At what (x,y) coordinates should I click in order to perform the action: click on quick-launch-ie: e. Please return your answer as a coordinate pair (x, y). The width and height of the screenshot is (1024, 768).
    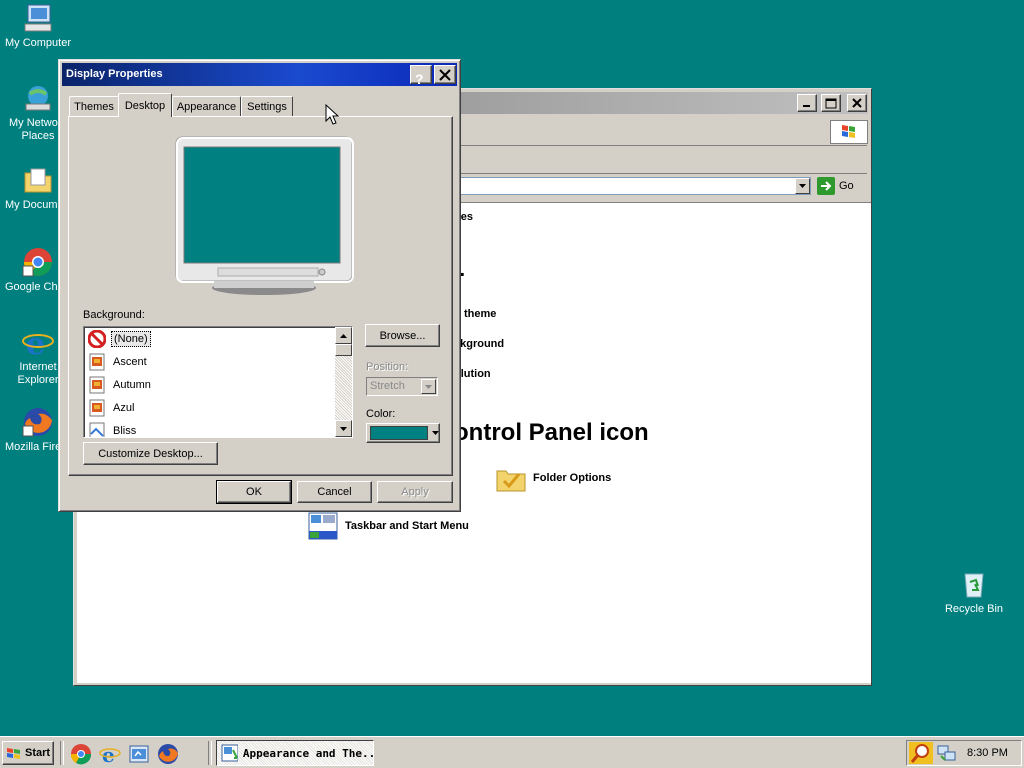
    Looking at the image, I should click on (110, 755).